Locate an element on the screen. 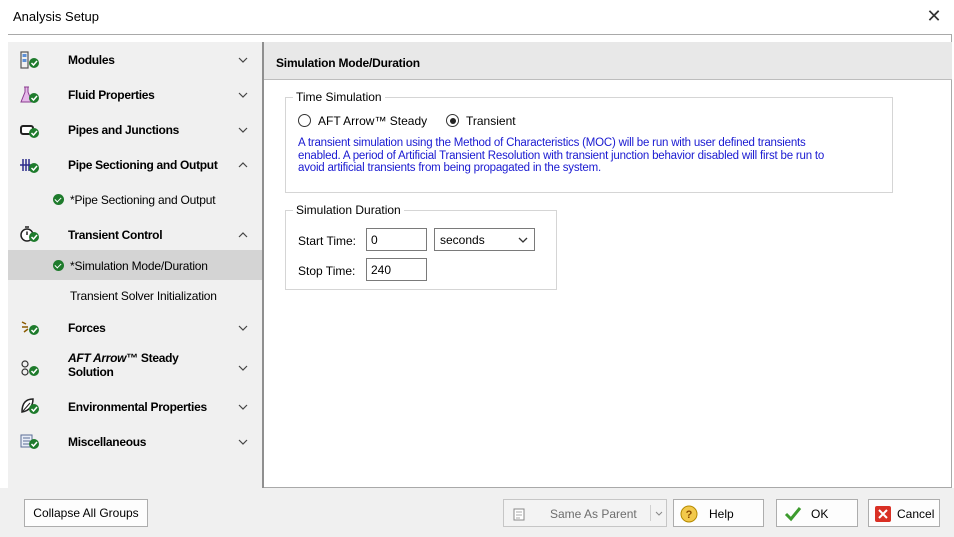 The height and width of the screenshot is (537, 954). sidebar-group-label-italic: AFT Arrow is located at coordinates (97, 358).